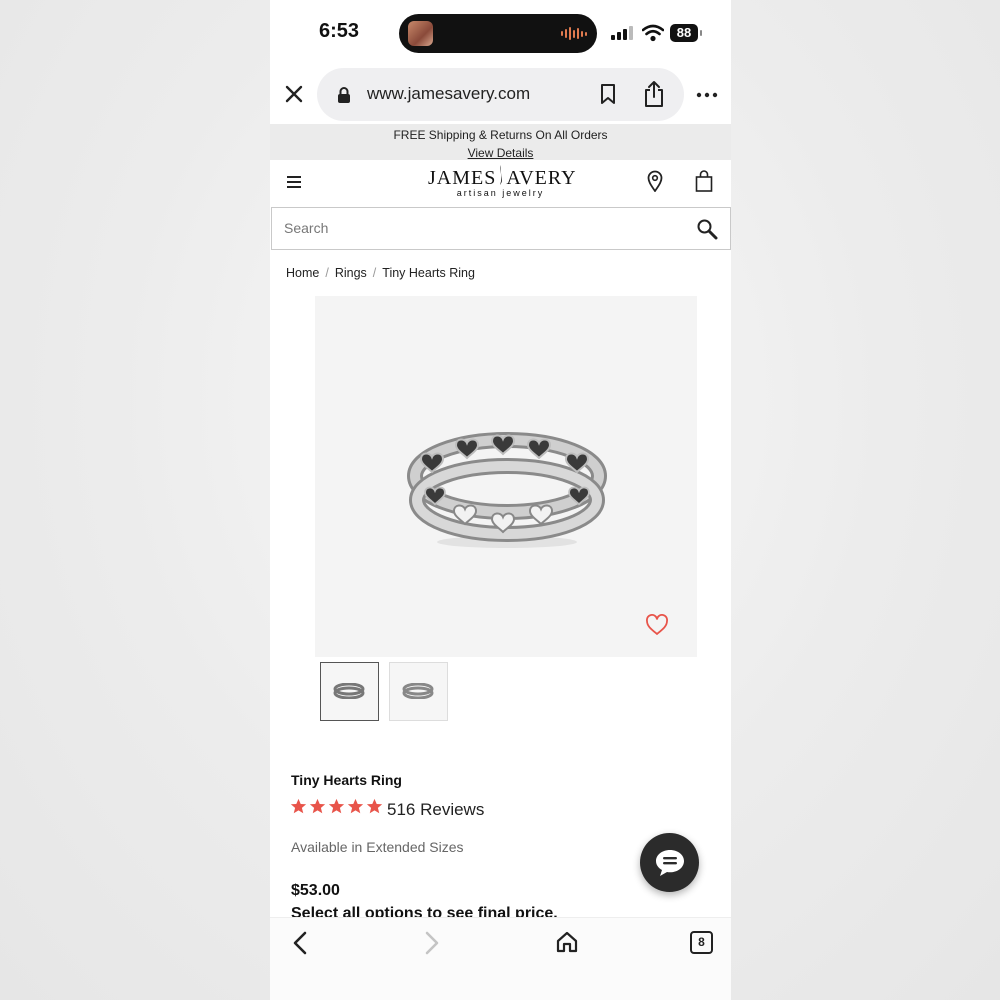 The image size is (1000, 1000). I want to click on search-input, so click(474, 228).